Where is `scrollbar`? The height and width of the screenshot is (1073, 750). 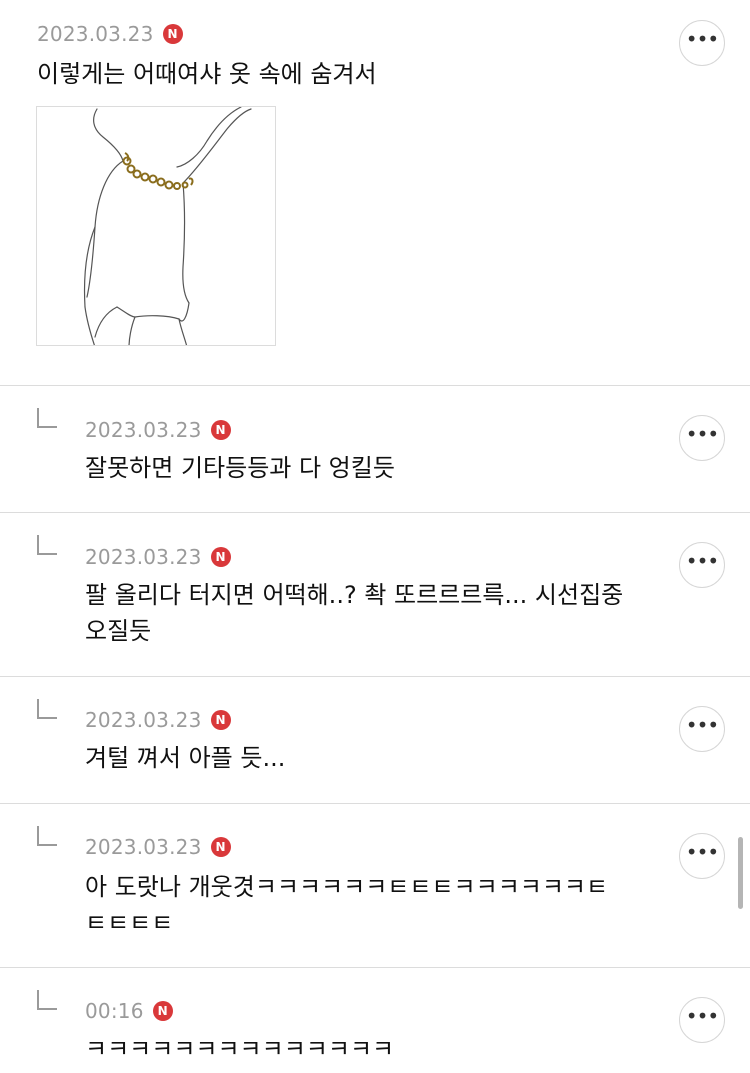
scrollbar is located at coordinates (740, 873).